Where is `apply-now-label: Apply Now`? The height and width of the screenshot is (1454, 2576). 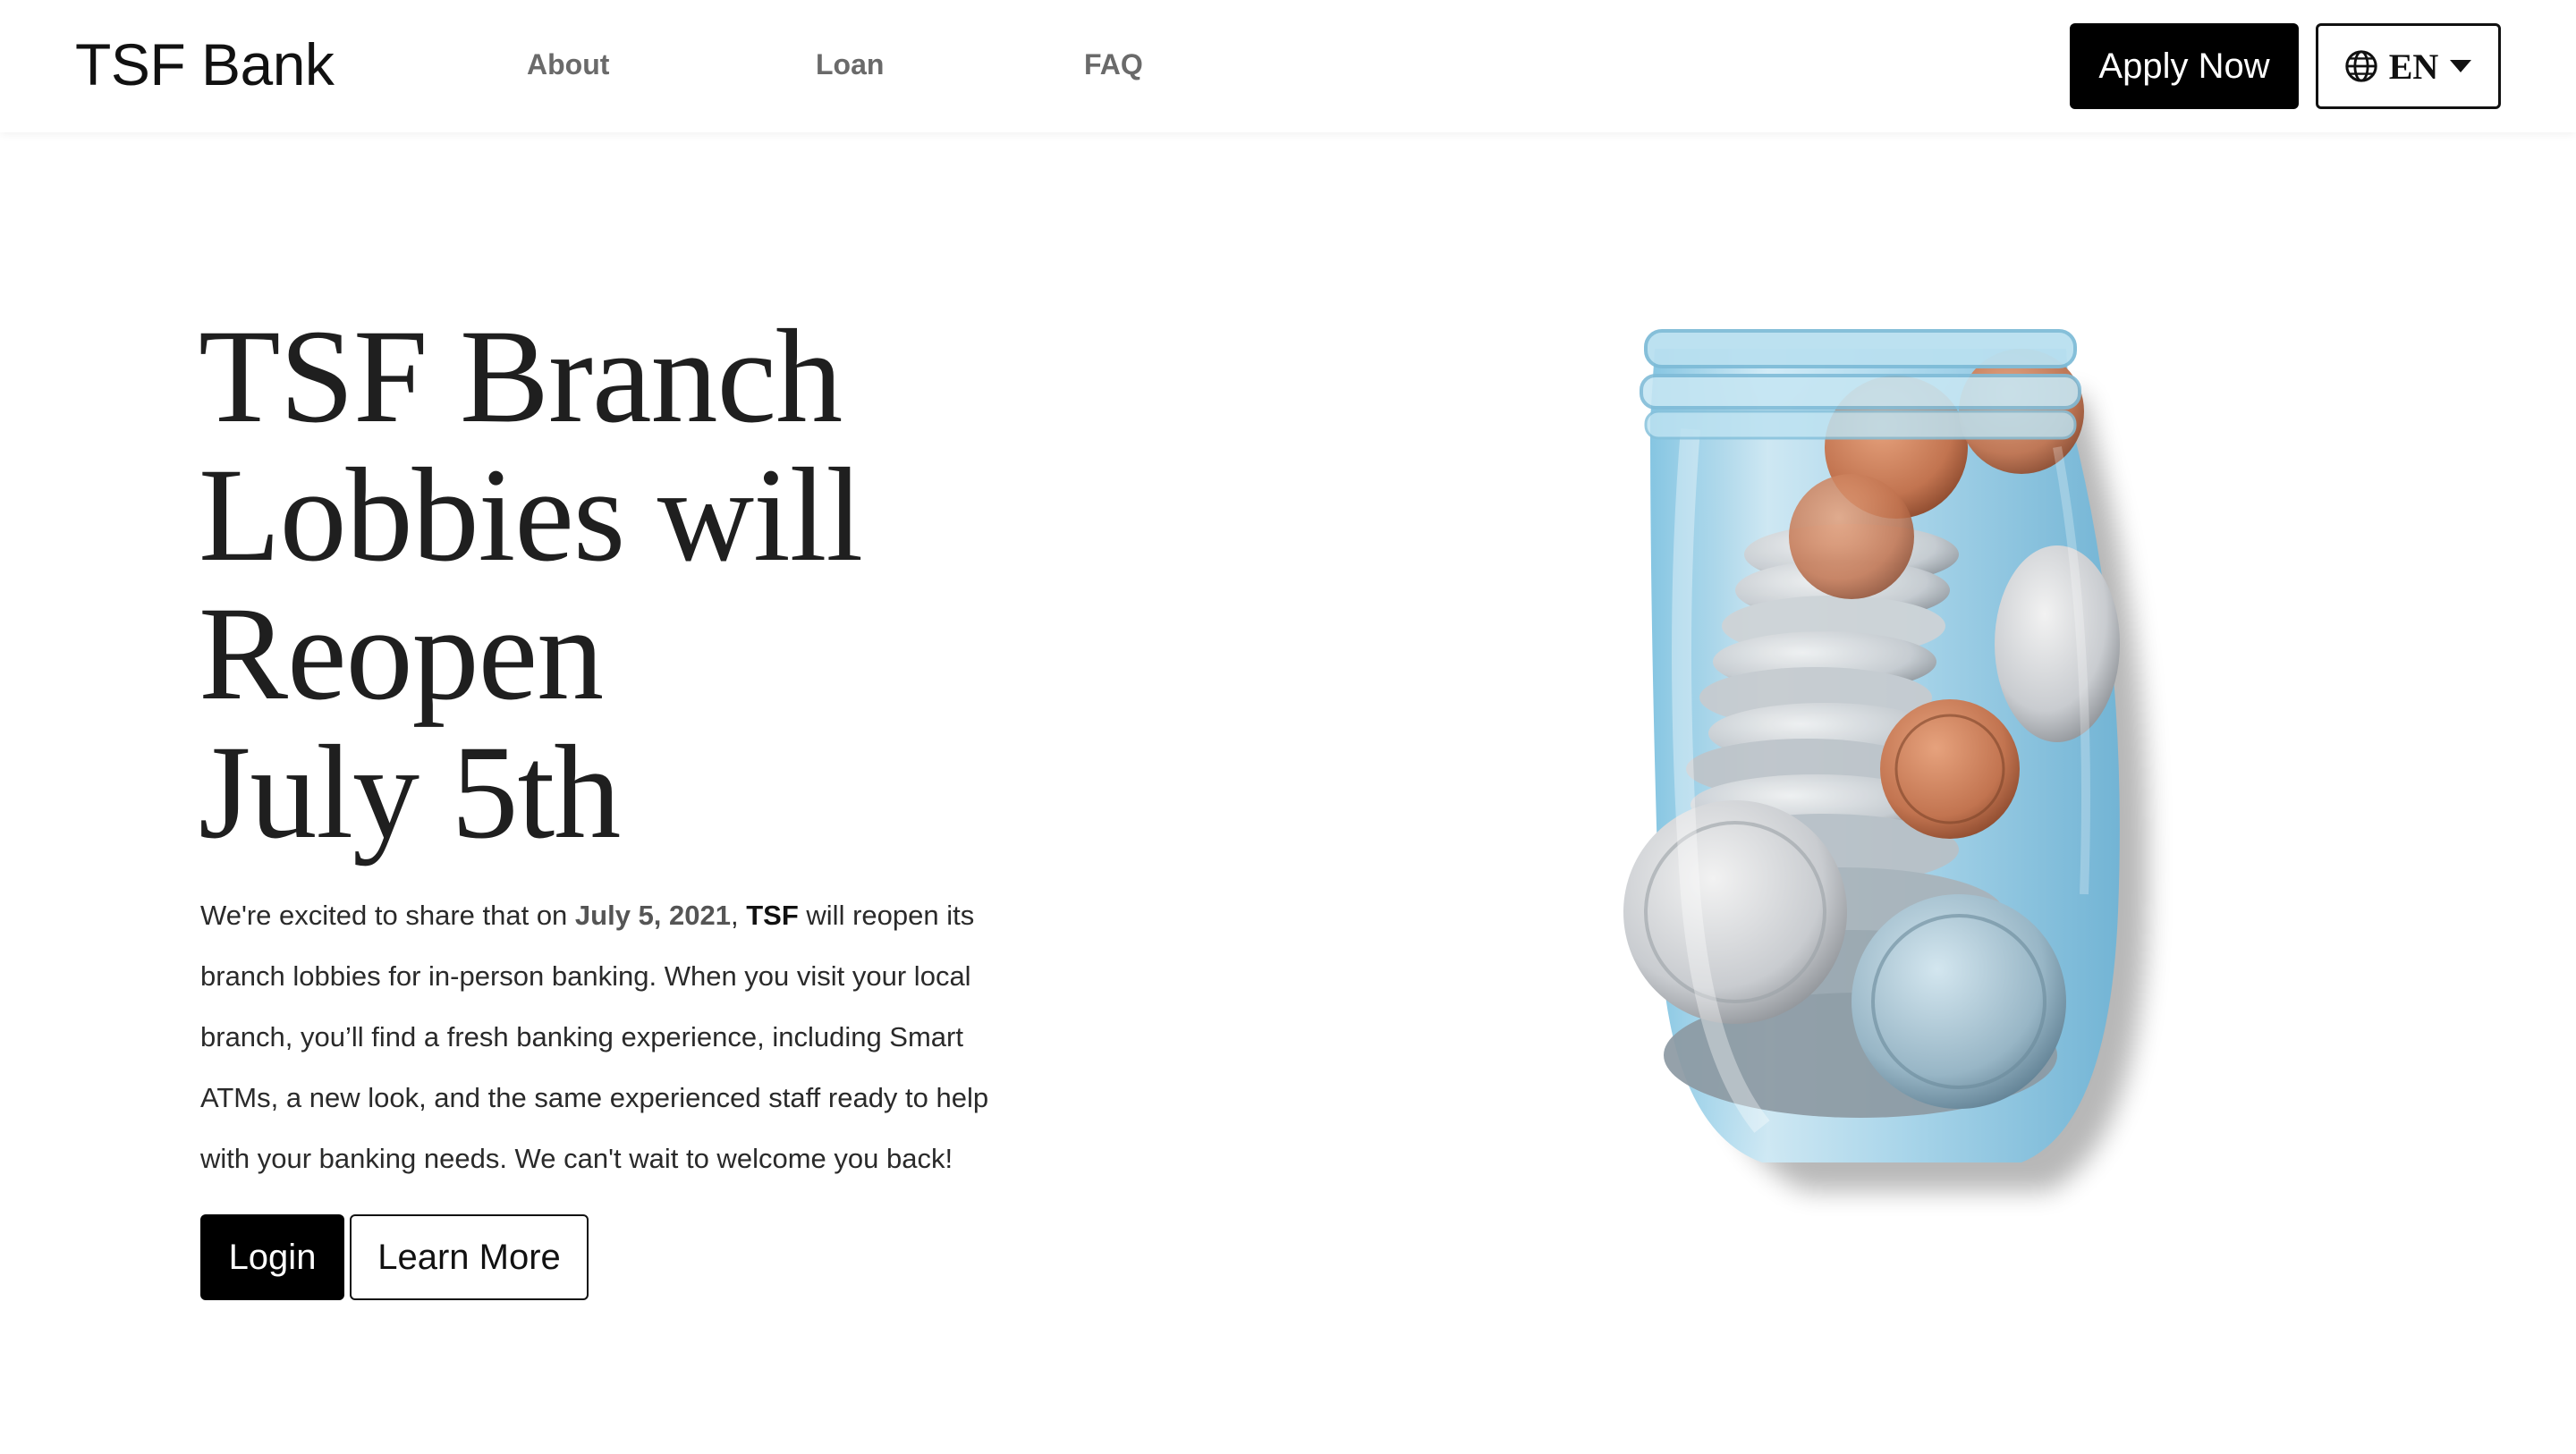 apply-now-label: Apply Now is located at coordinates (2184, 66).